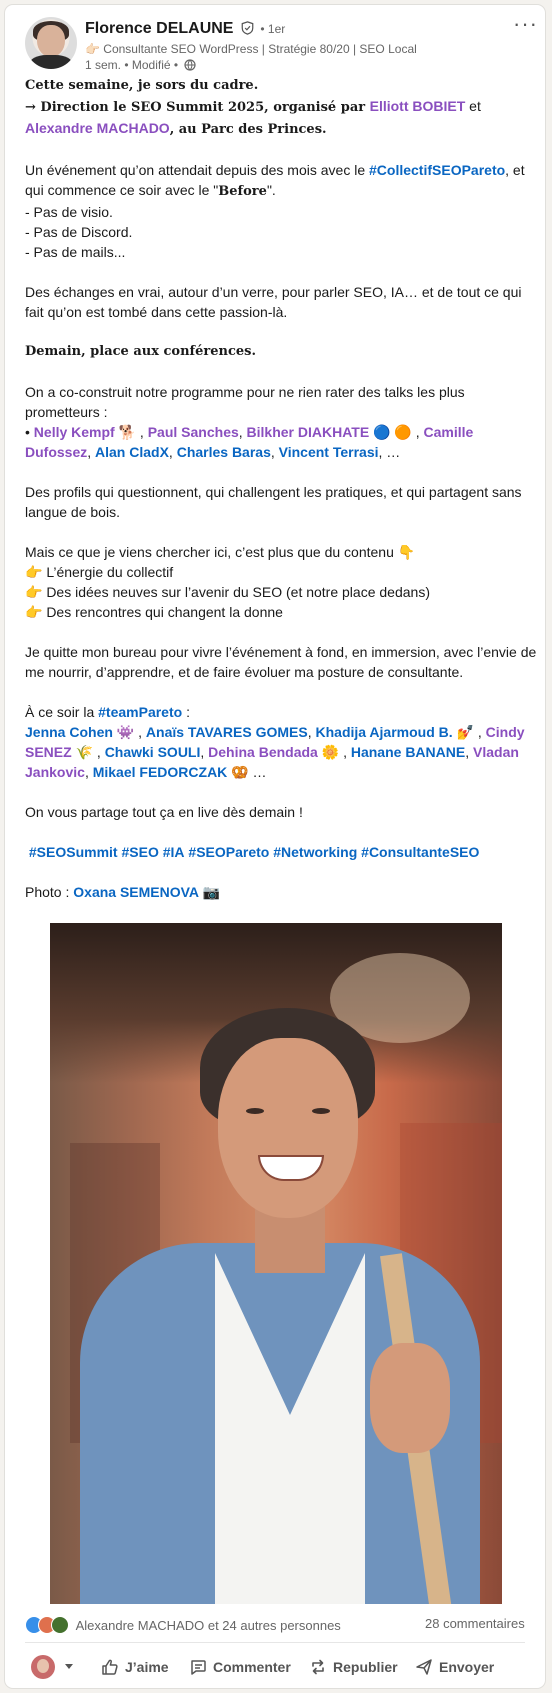 The width and height of the screenshot is (552, 1693). Describe the element at coordinates (174, 852) in the screenshot. I see `hashtag: #IA` at that location.